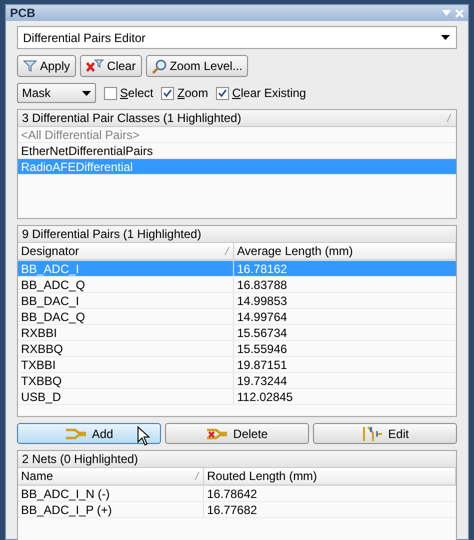  What do you see at coordinates (111, 493) in the screenshot?
I see `table-cell: BB_ADC_I_N (-)` at bounding box center [111, 493].